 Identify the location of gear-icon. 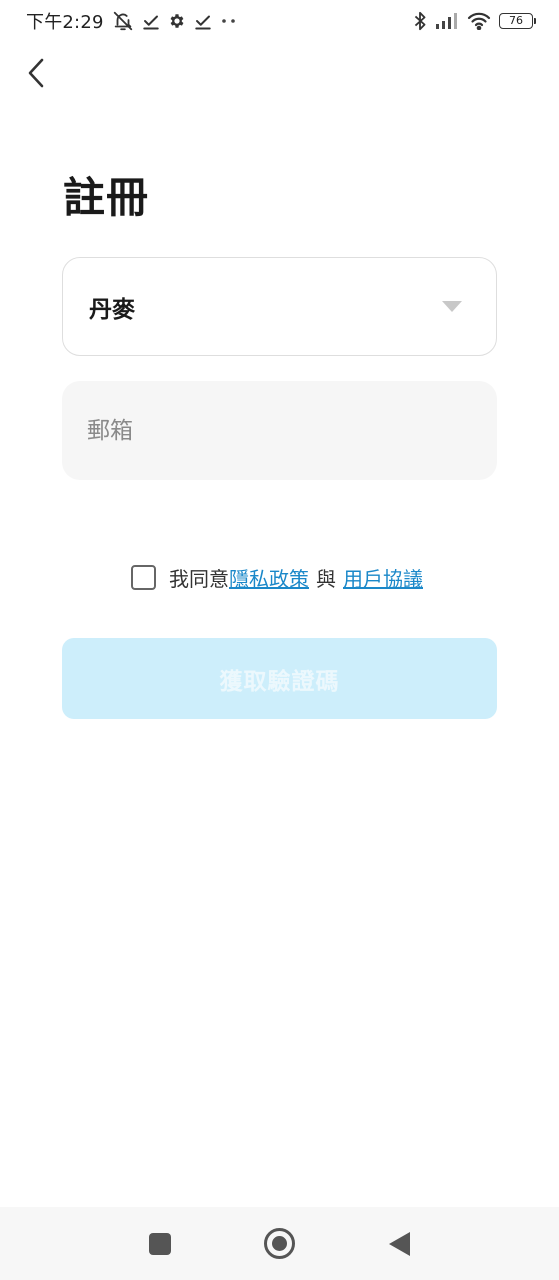
(177, 21).